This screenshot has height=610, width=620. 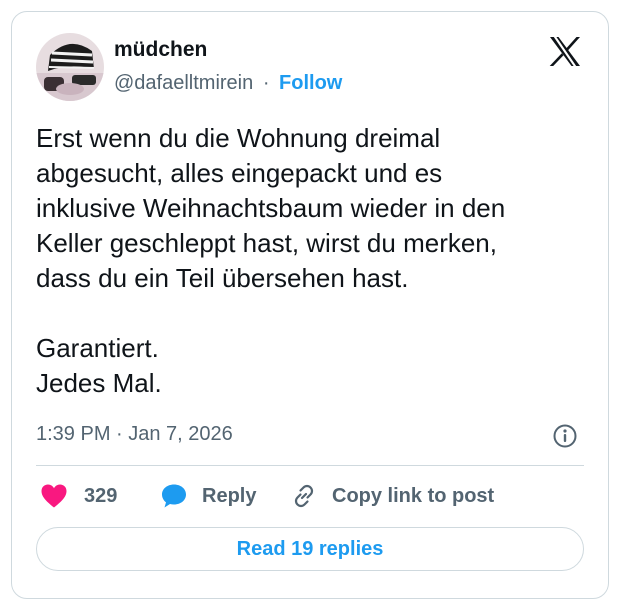 I want to click on copy-link-button: Copy link to post, so click(x=392, y=496).